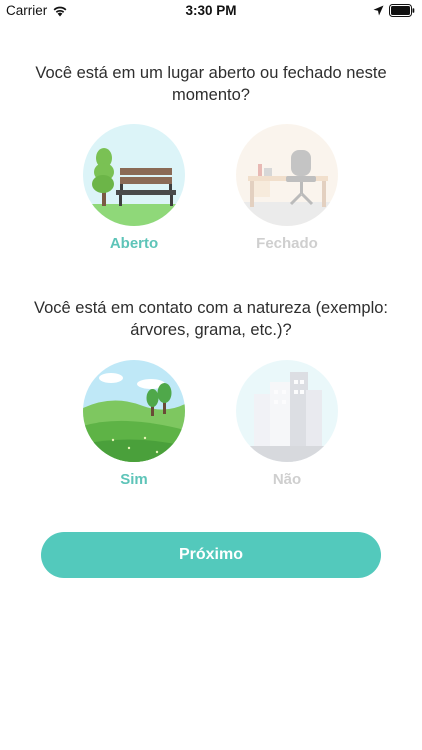 The width and height of the screenshot is (422, 750). Describe the element at coordinates (378, 10) in the screenshot. I see `location-arrow-icon` at that location.